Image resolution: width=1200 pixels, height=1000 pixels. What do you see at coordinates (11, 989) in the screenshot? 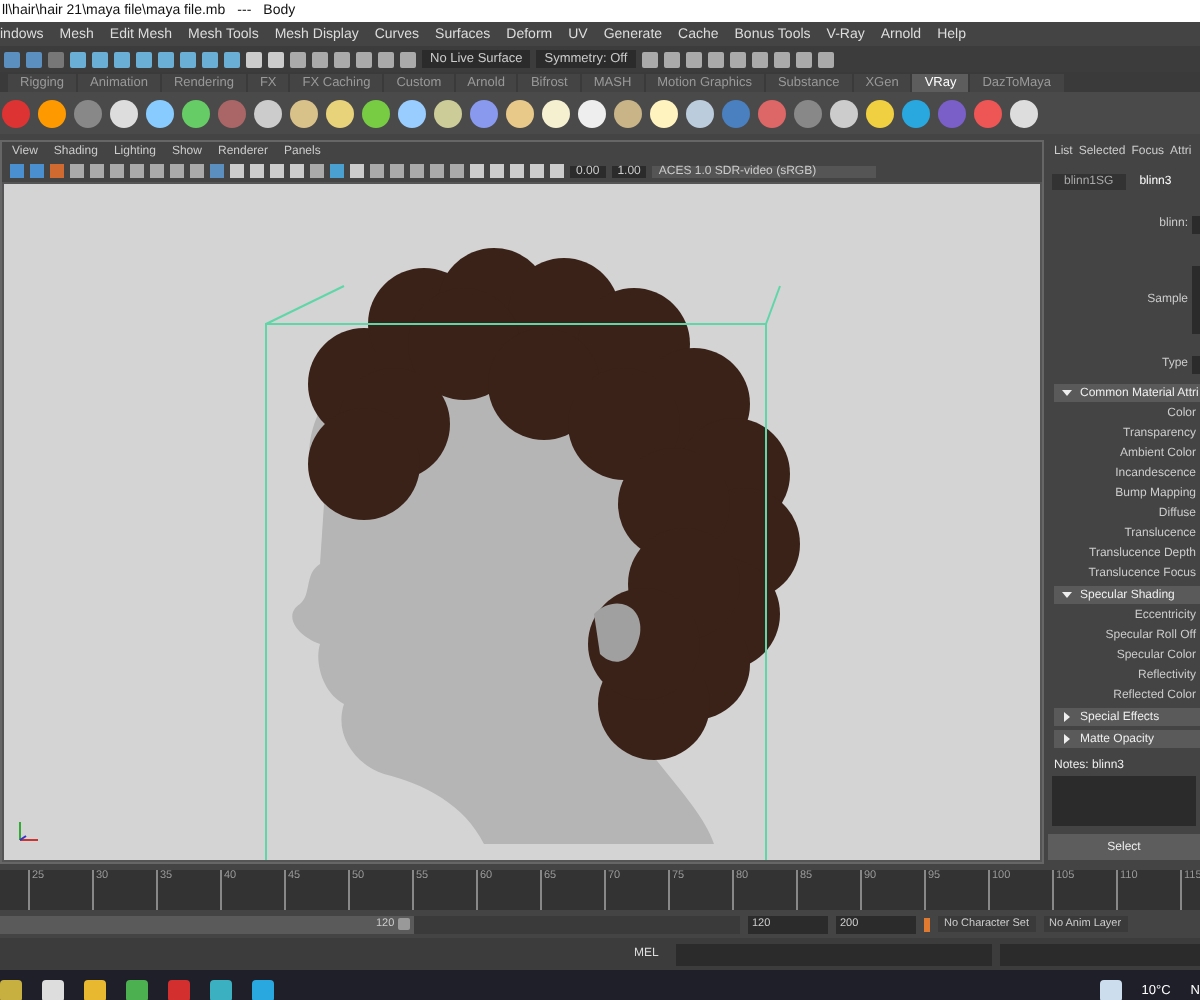
I see `thumbnail-icon` at bounding box center [11, 989].